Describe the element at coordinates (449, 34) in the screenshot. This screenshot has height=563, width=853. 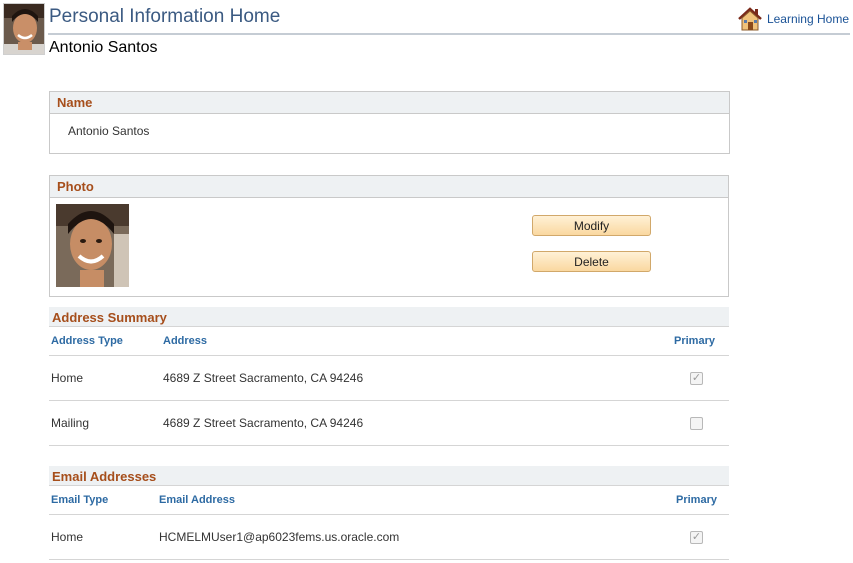
I see `header-divider` at that location.